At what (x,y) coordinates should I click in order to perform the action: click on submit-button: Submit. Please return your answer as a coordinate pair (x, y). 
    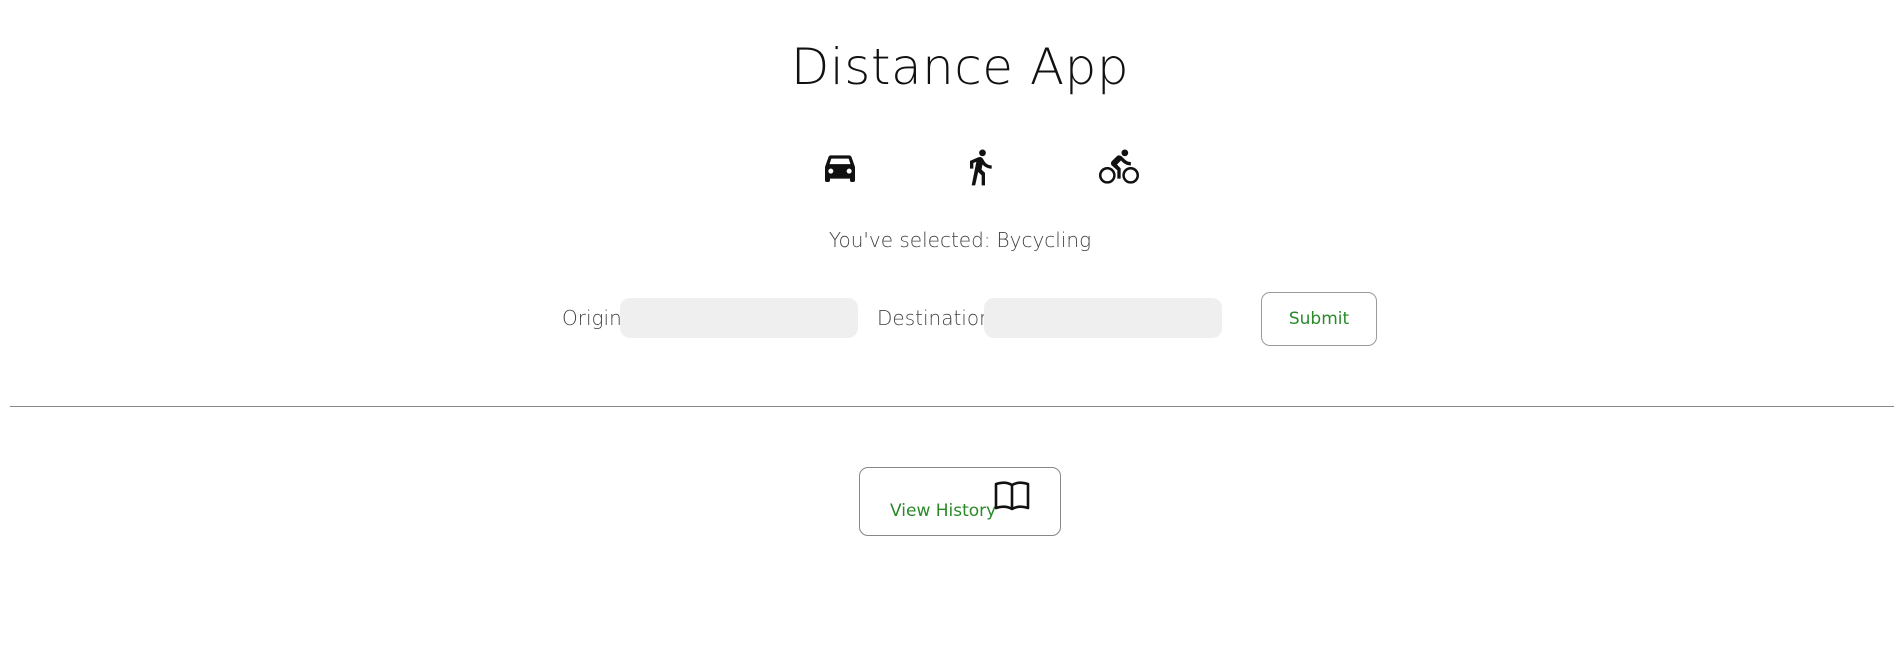
    Looking at the image, I should click on (1319, 319).